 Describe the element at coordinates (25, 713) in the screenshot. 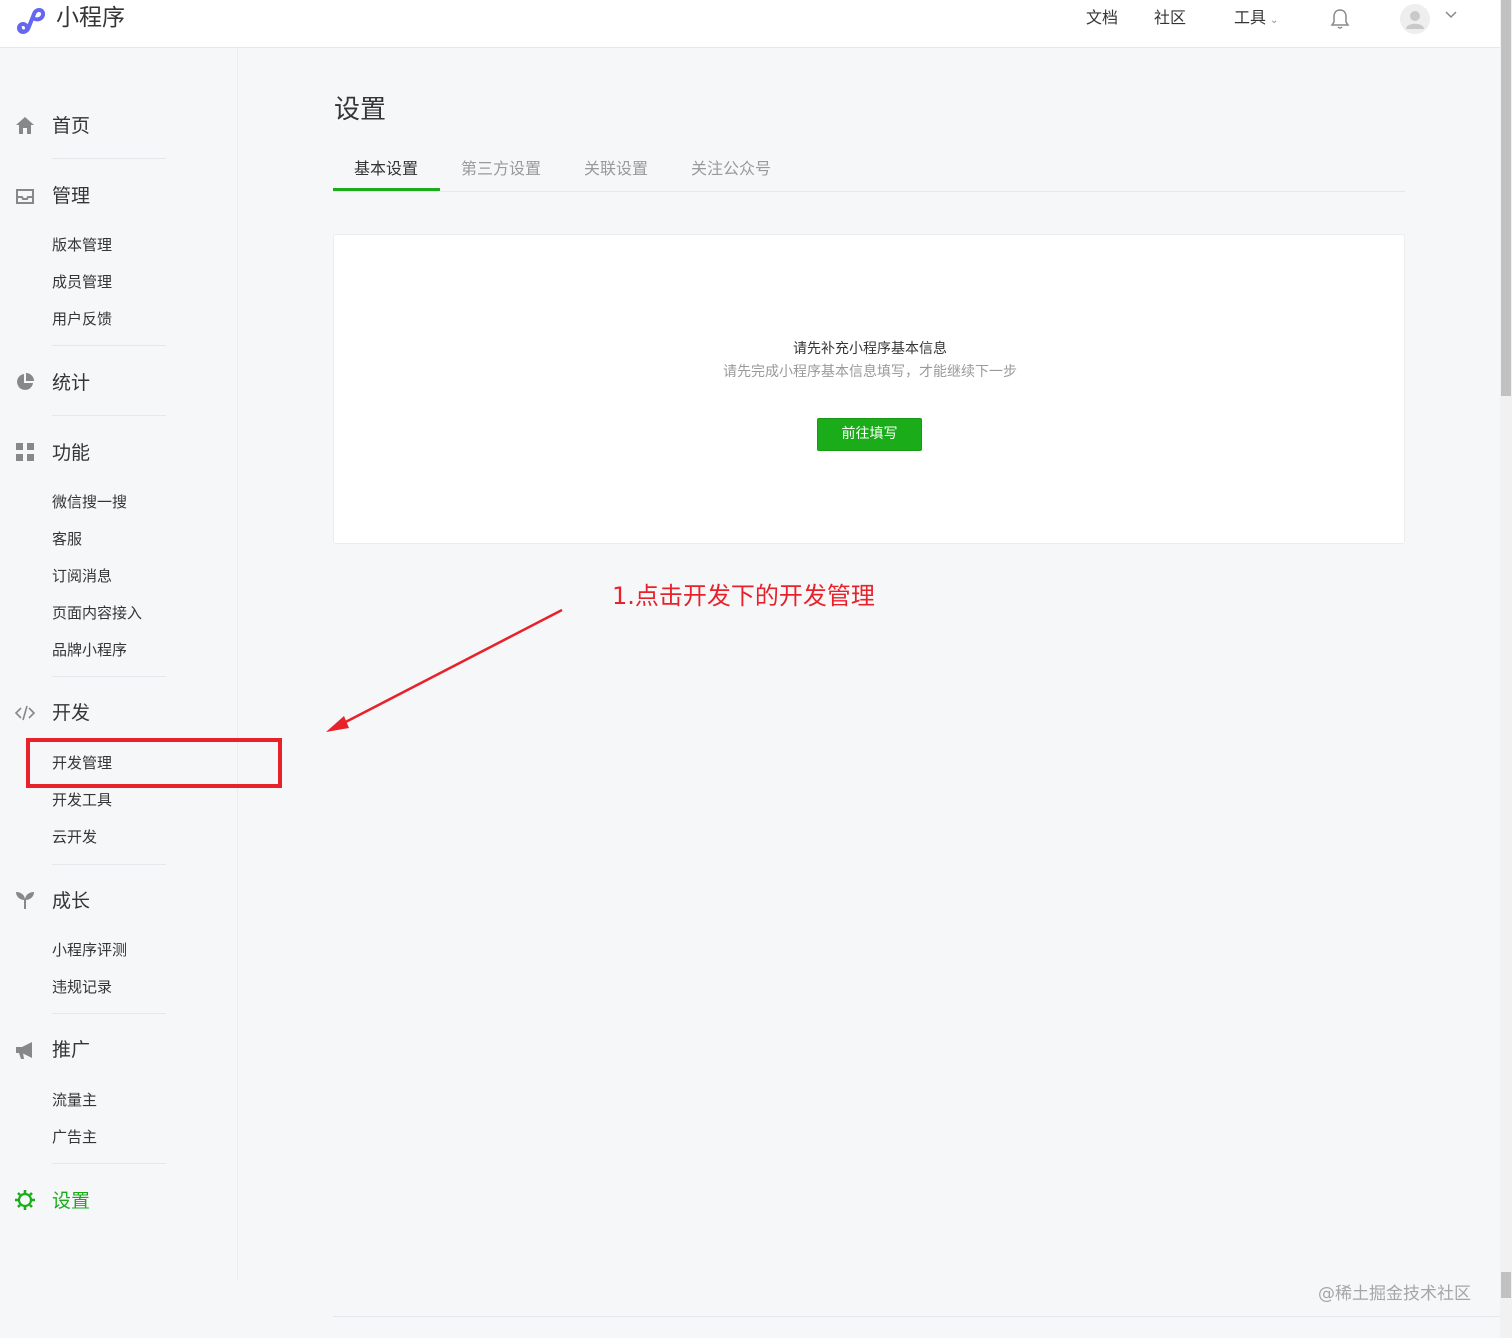

I see `code-icon` at that location.